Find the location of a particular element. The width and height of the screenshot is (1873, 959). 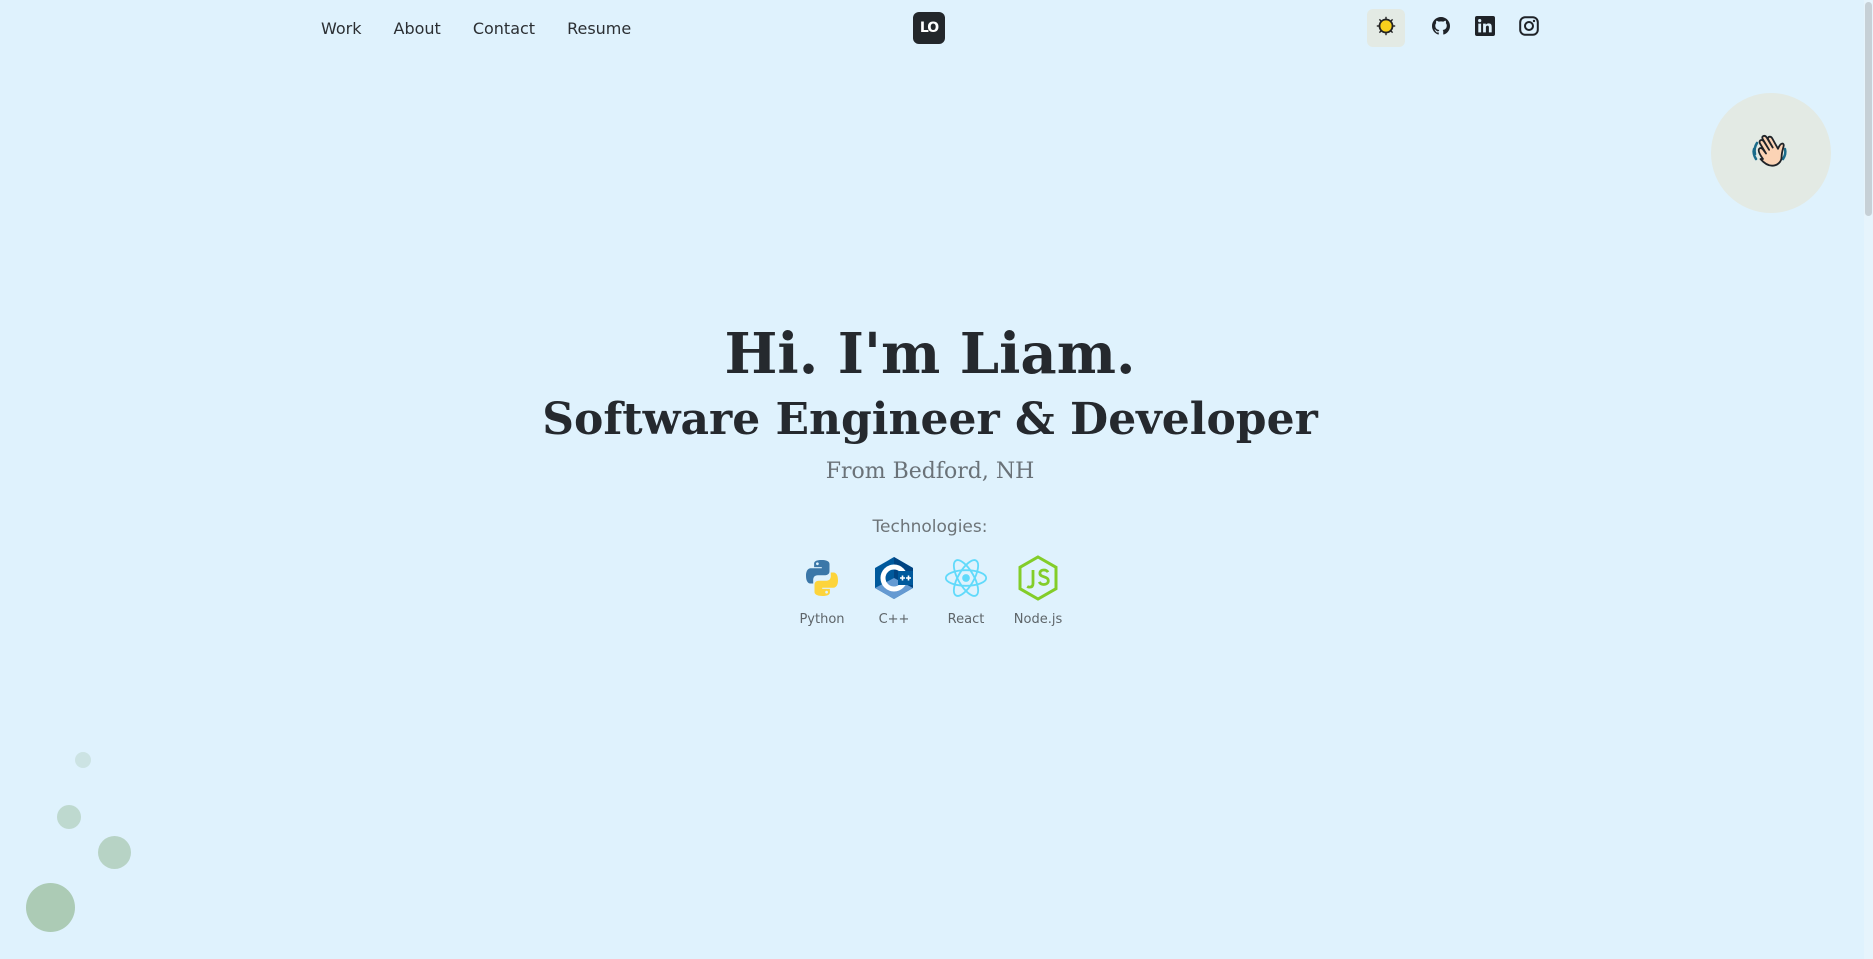

python-icon is located at coordinates (822, 578).